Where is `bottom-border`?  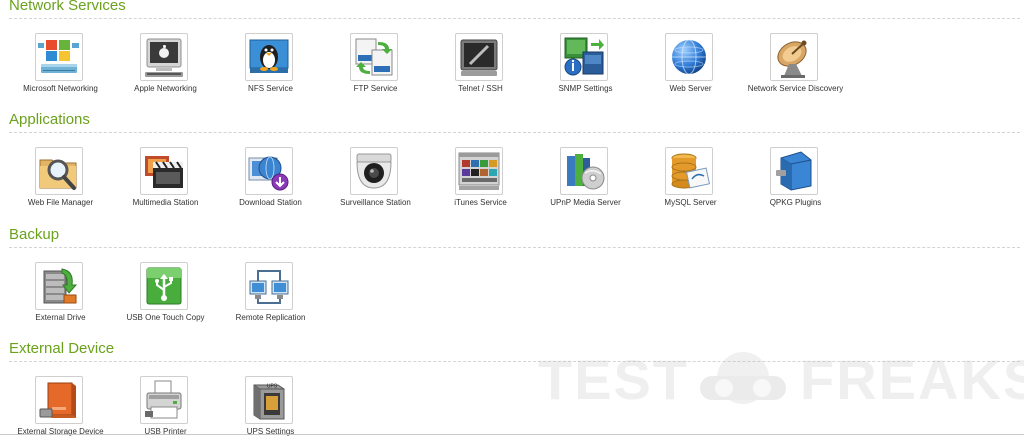 bottom-border is located at coordinates (512, 434).